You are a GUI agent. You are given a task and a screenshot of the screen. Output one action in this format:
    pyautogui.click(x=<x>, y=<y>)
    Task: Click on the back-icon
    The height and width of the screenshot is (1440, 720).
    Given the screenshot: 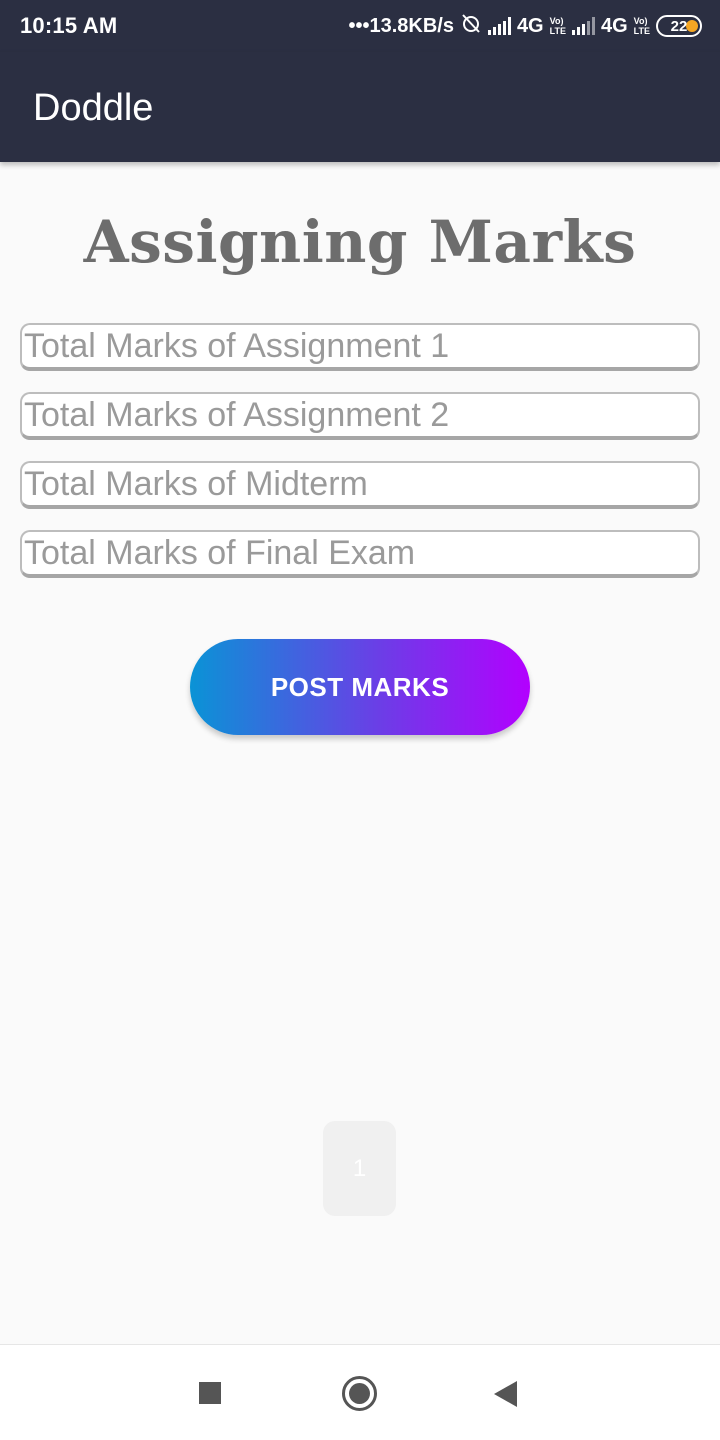 What is the action you would take?
    pyautogui.click(x=505, y=1394)
    